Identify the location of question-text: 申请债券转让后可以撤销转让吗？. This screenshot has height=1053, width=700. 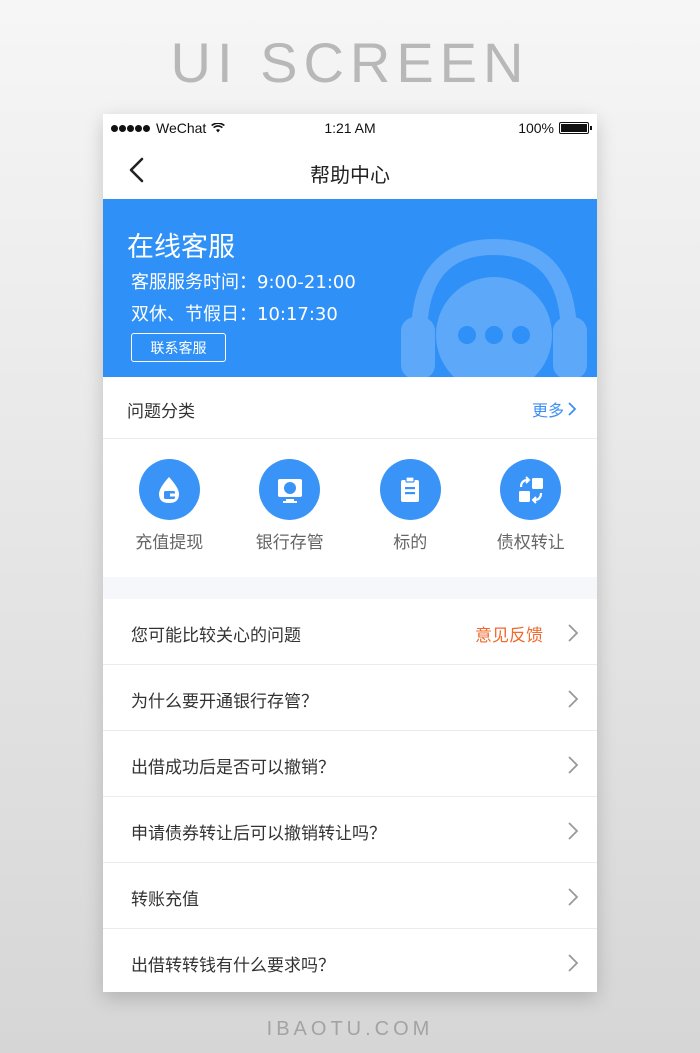
(258, 834).